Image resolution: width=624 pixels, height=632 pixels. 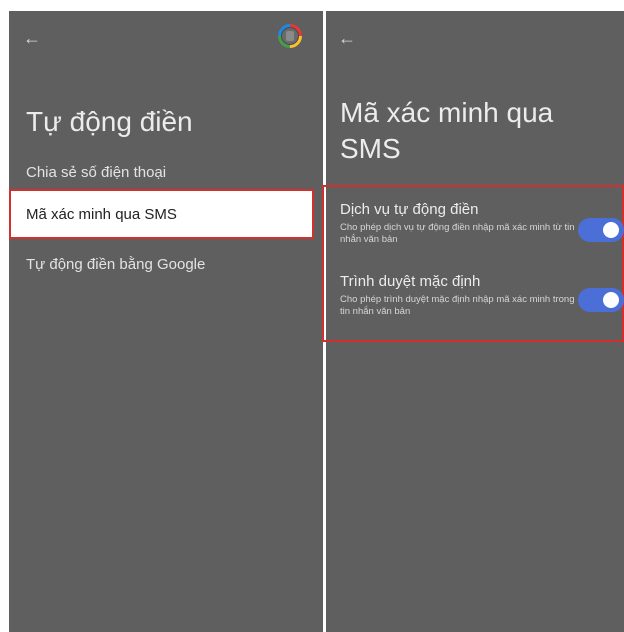 What do you see at coordinates (601, 230) in the screenshot?
I see `autofill-service-toggle` at bounding box center [601, 230].